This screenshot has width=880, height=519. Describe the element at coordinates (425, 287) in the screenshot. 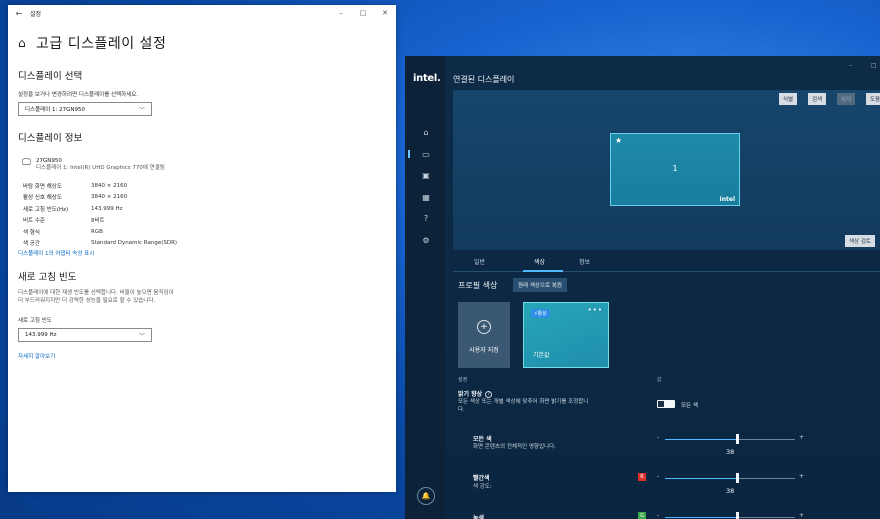

I see `nav-rail` at that location.